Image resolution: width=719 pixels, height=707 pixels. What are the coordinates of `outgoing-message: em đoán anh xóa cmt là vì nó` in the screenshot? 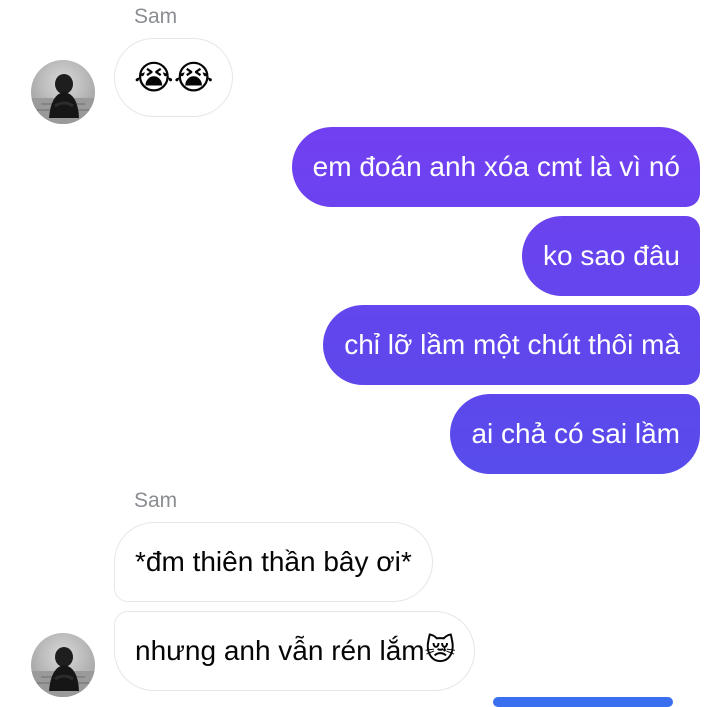 It's located at (495, 167).